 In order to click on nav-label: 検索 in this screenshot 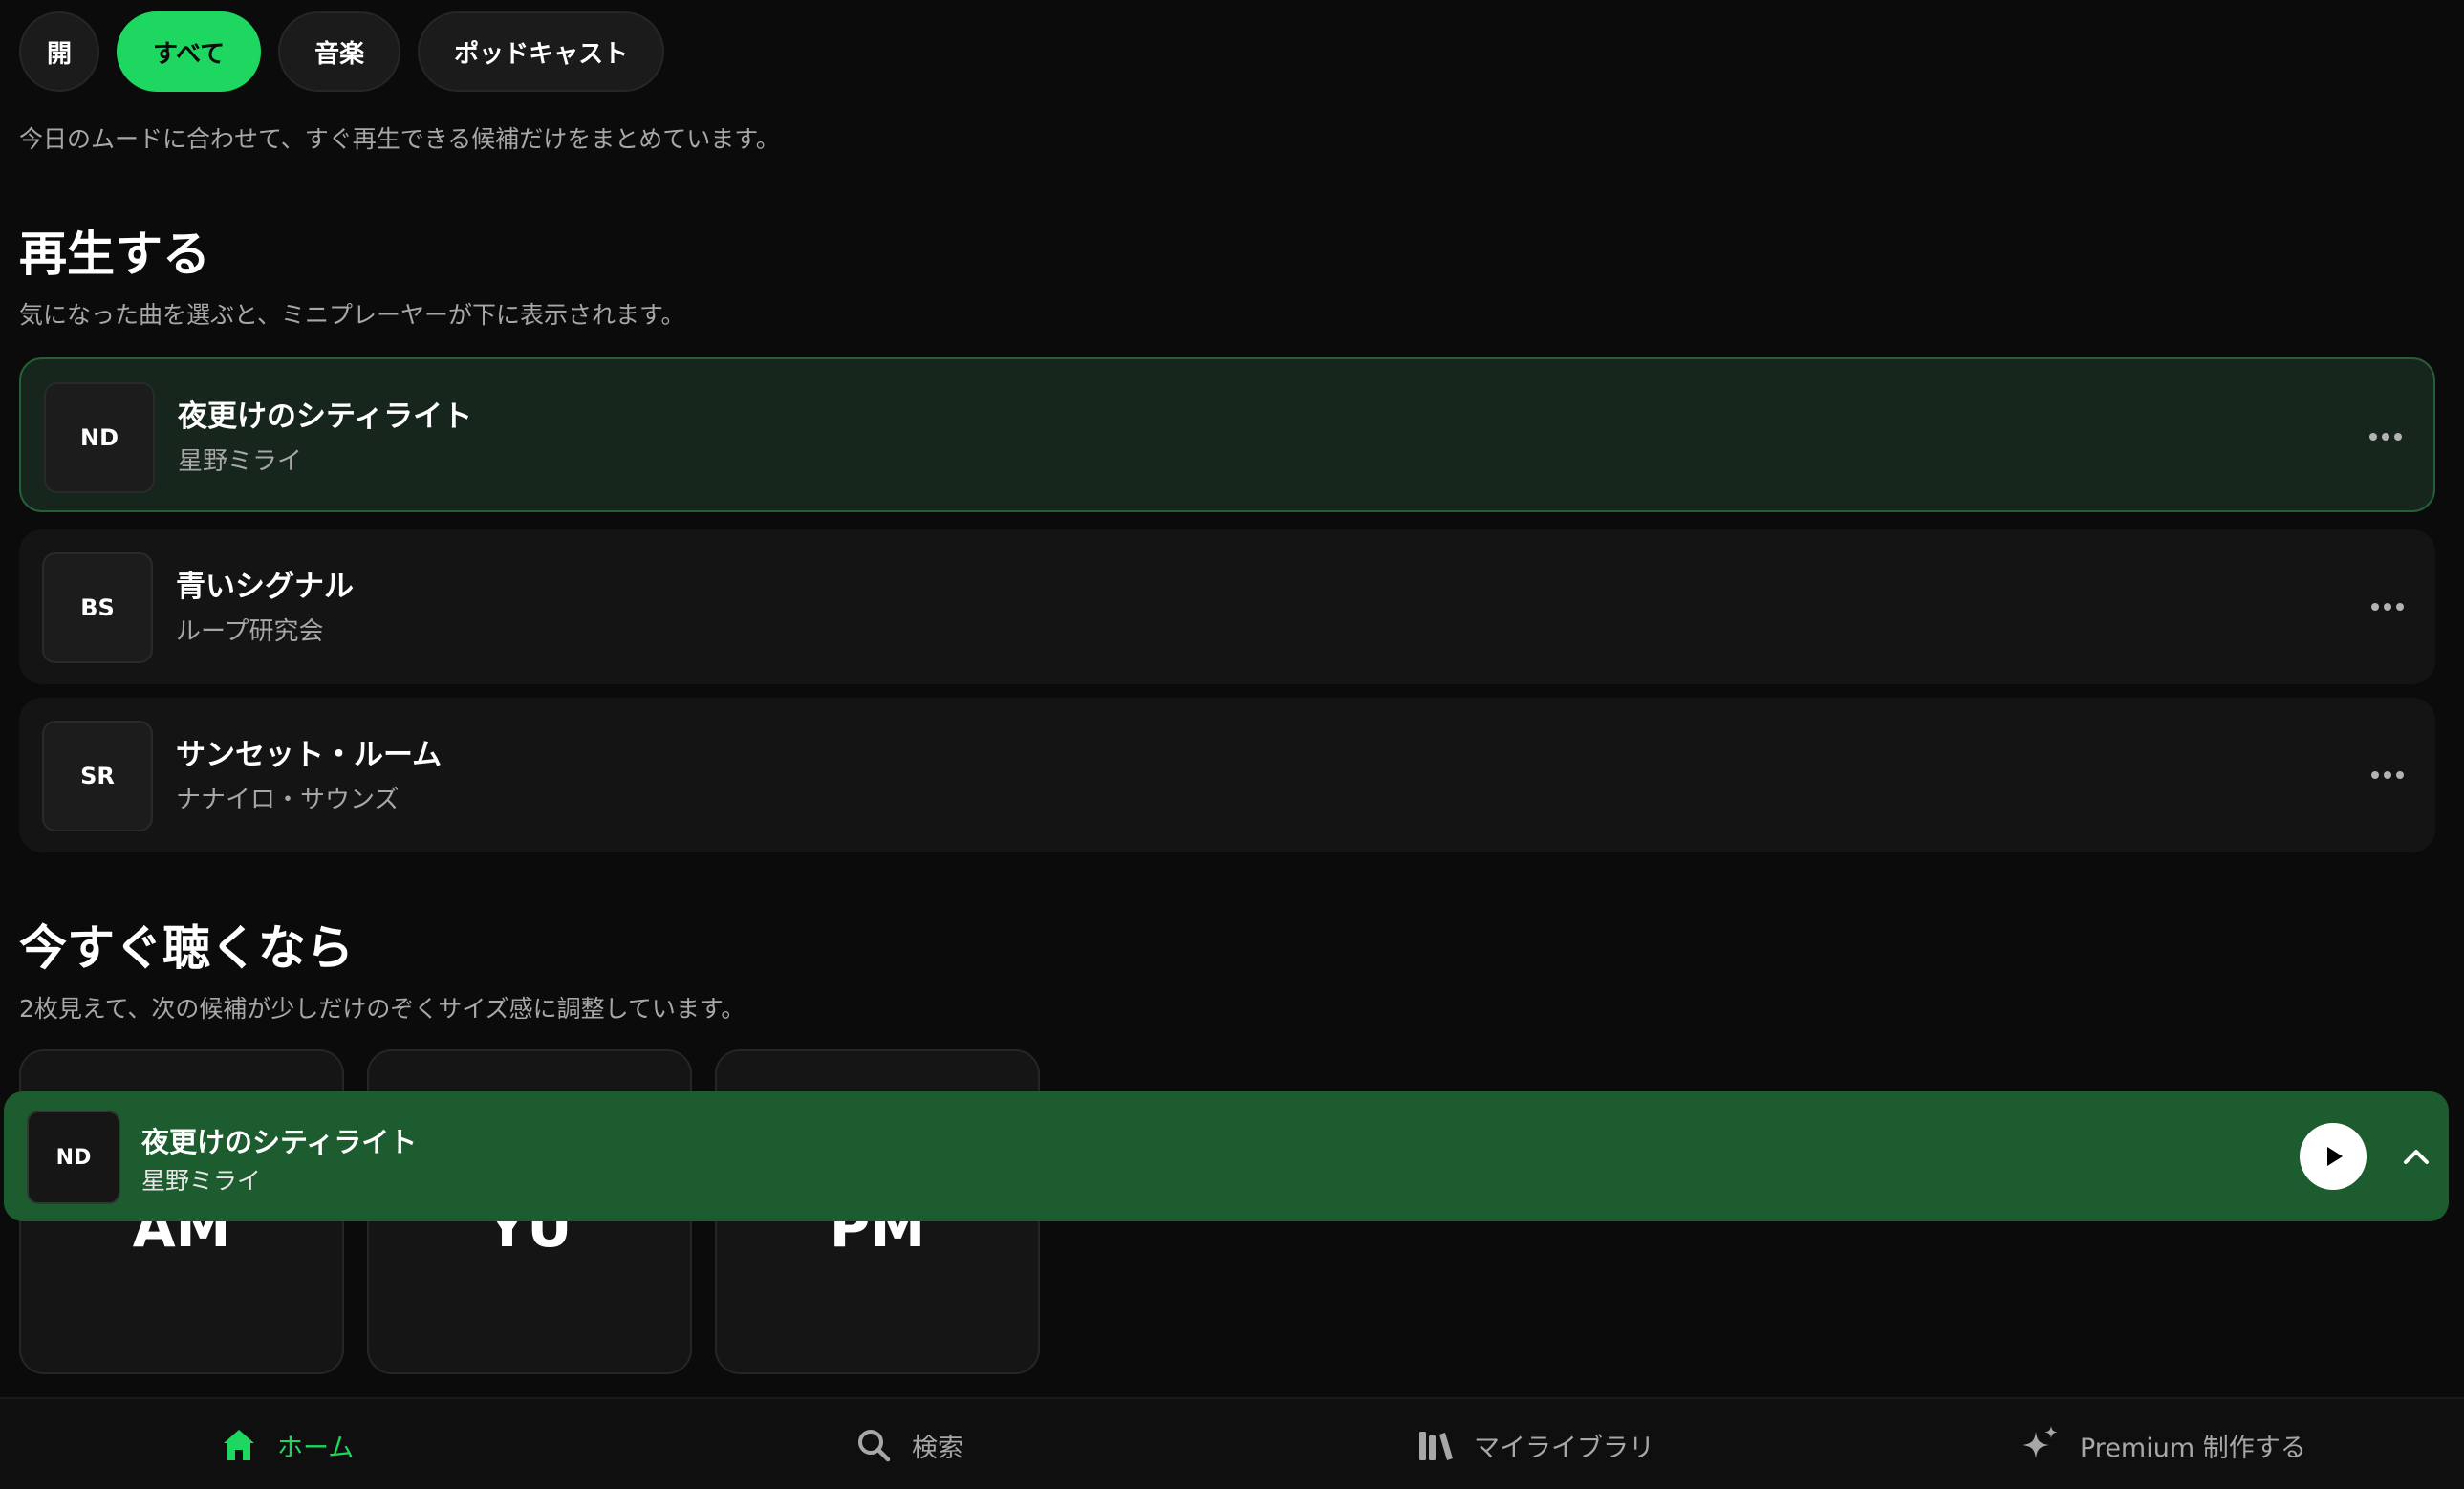, I will do `click(937, 1448)`.